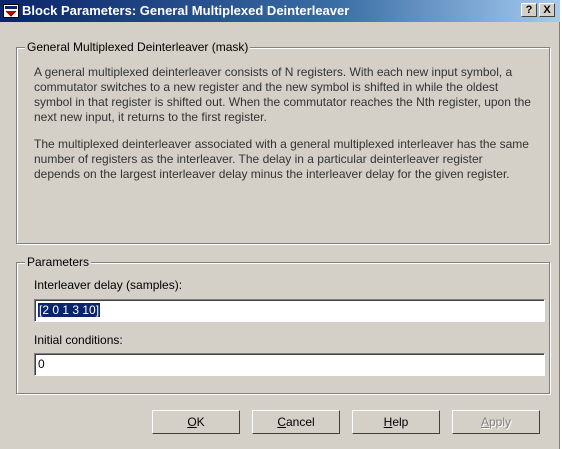 The image size is (562, 449). I want to click on cancel-button: Cancel, so click(296, 422).